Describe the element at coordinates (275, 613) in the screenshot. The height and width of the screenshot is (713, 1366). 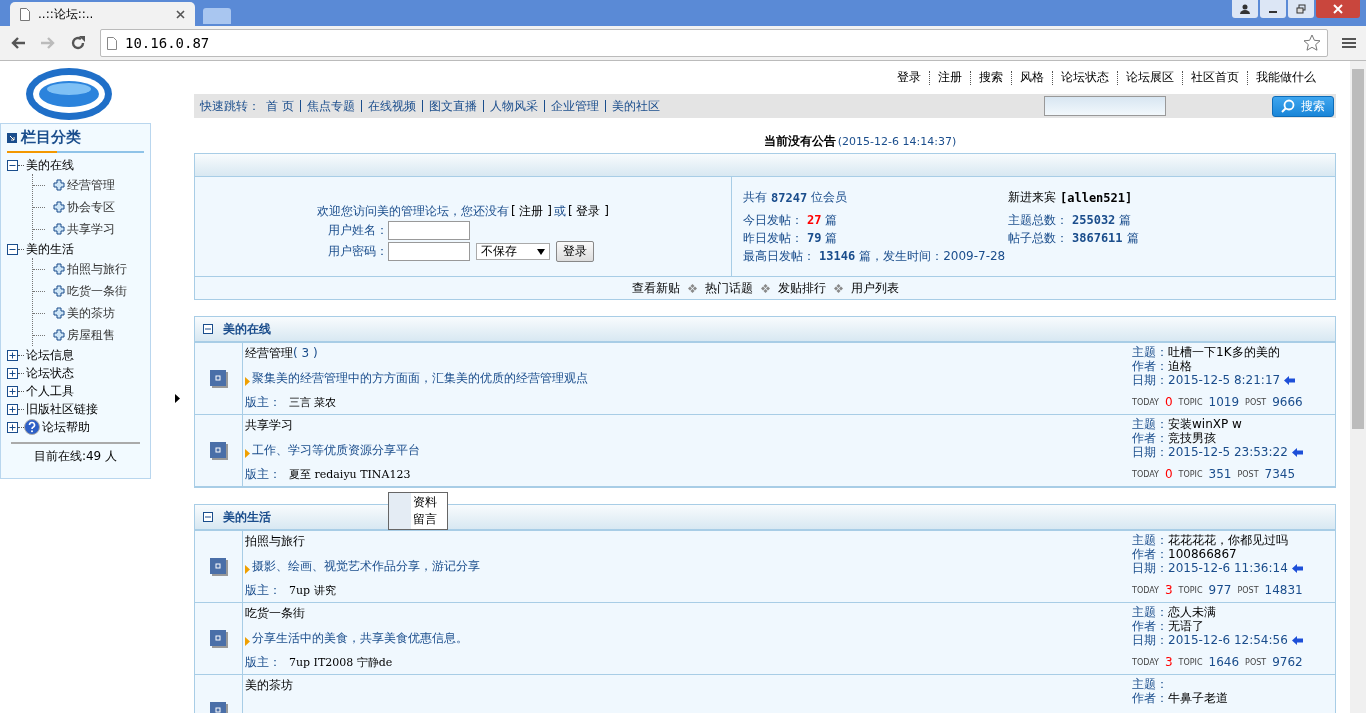
I see `forum-name: 吃货一条街` at that location.